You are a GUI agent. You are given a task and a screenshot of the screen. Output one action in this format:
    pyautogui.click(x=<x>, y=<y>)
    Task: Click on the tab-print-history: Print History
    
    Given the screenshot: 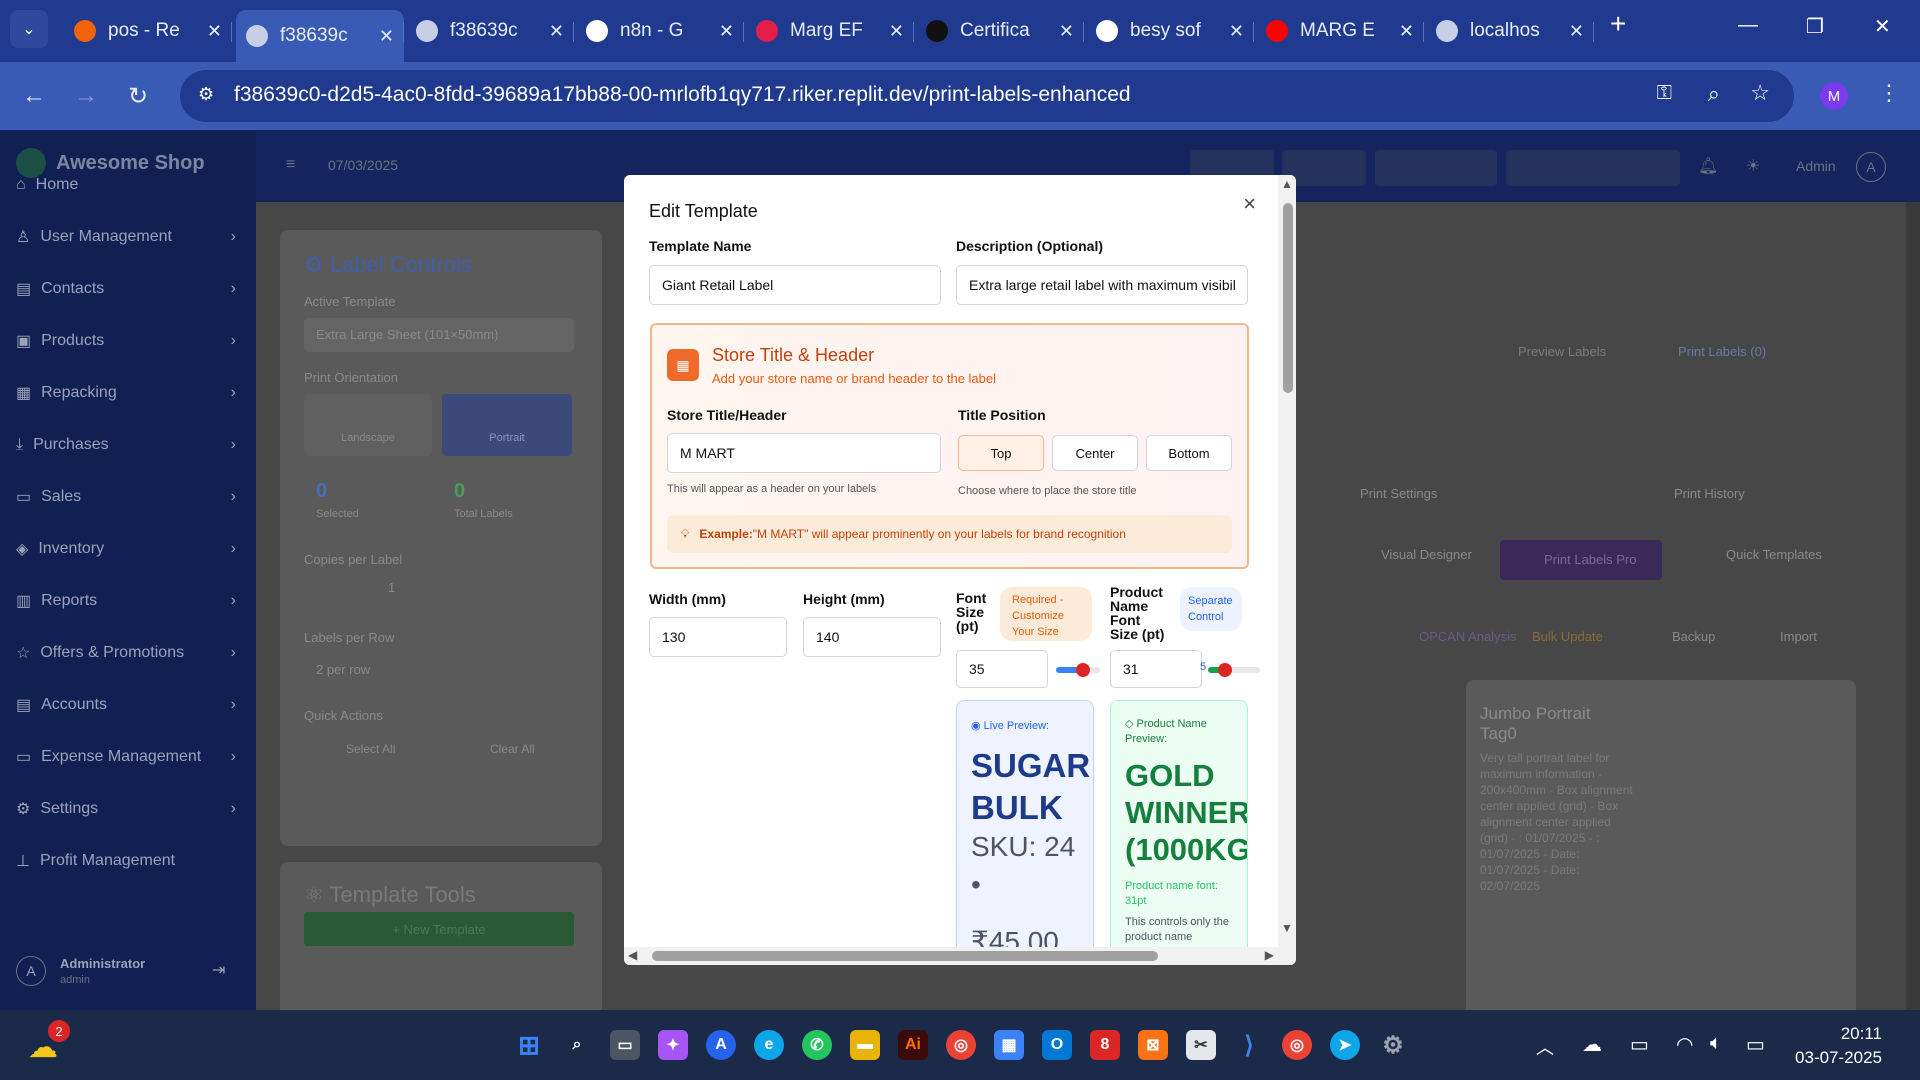 What is the action you would take?
    pyautogui.click(x=1709, y=493)
    